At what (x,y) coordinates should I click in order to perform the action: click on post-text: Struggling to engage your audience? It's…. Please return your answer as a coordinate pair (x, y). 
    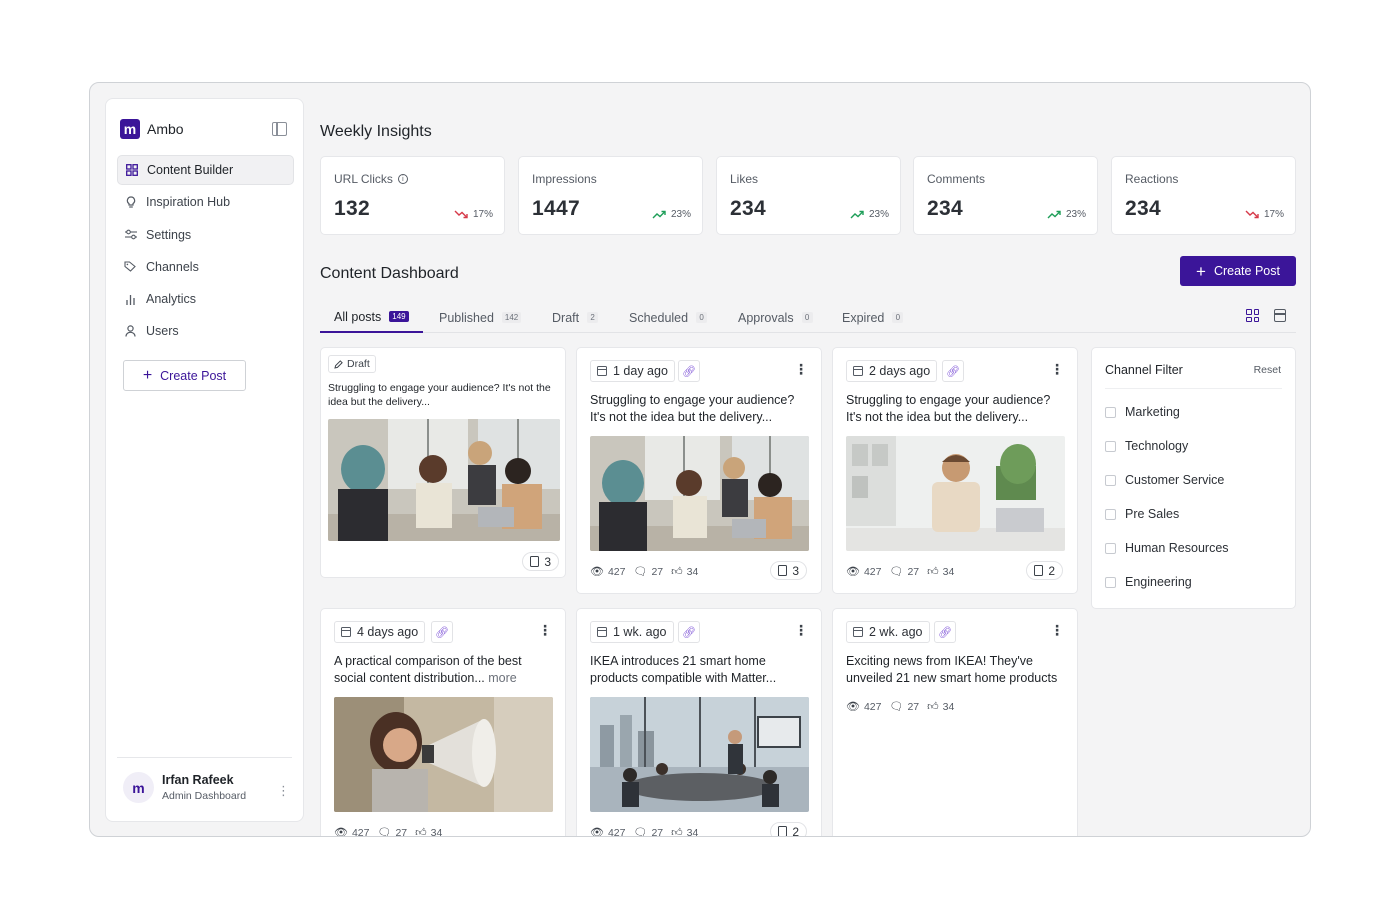
    Looking at the image, I should click on (439, 395).